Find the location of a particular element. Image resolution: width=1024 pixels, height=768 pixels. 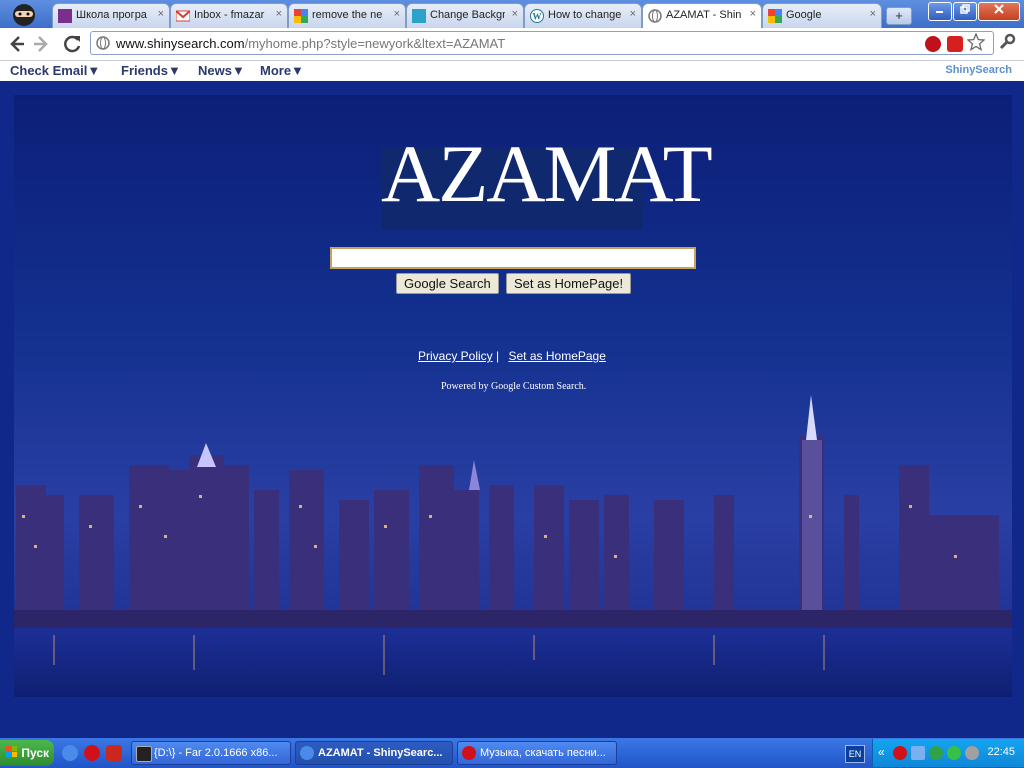

tab-how-to-change: W How to change × is located at coordinates (583, 15).